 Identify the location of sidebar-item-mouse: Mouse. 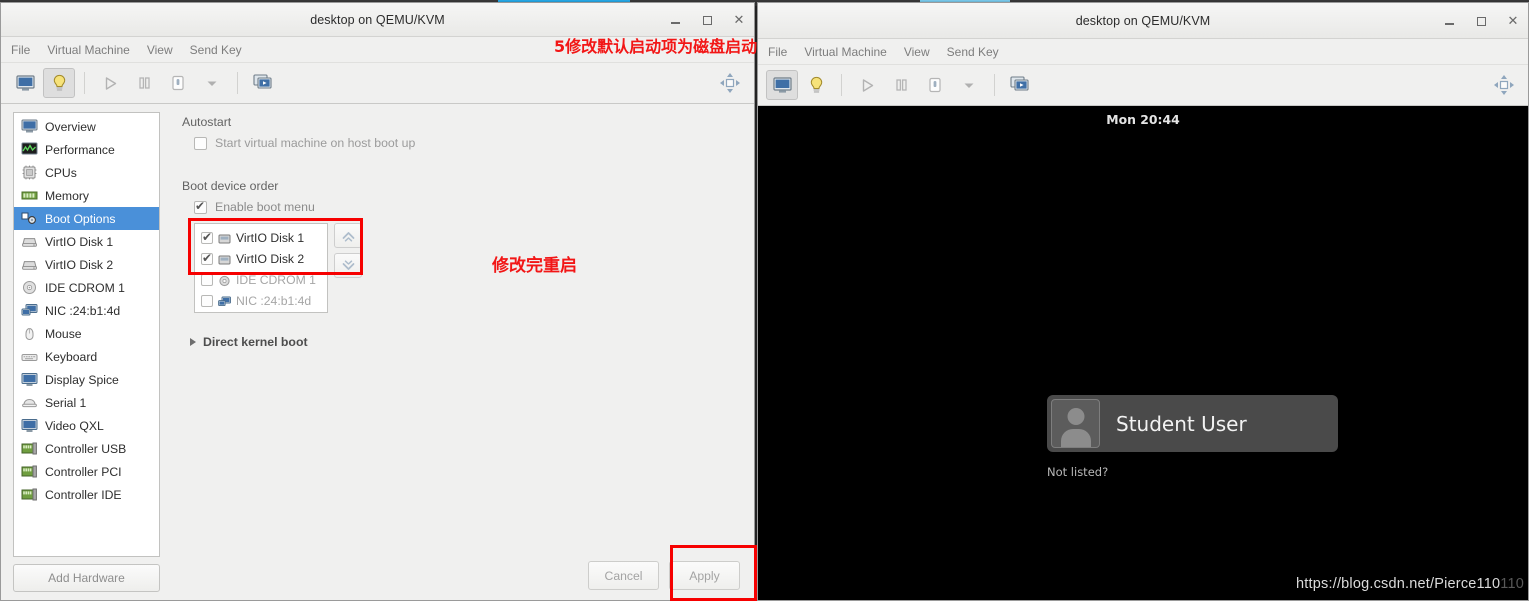
(86, 333).